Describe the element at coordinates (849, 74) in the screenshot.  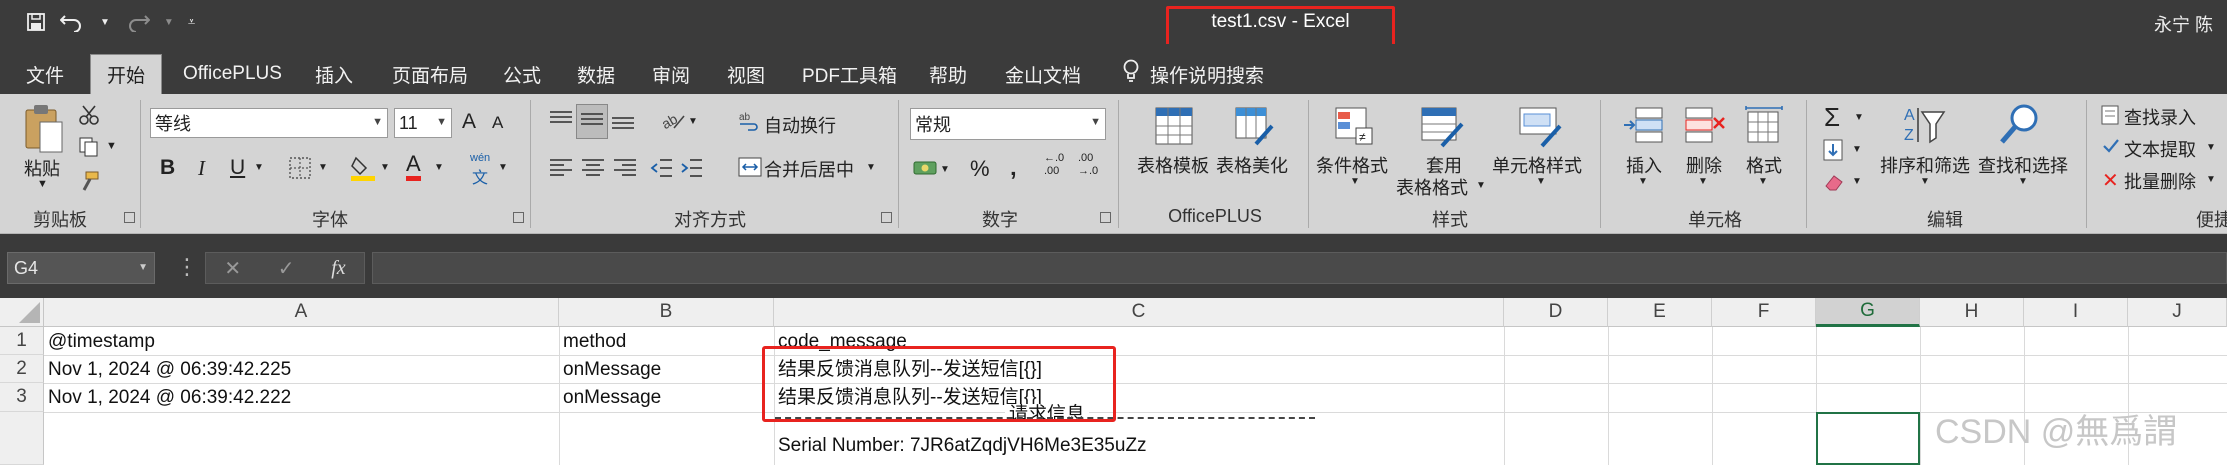
I see `tab-pdf-toolbox: PDF工具箱` at that location.